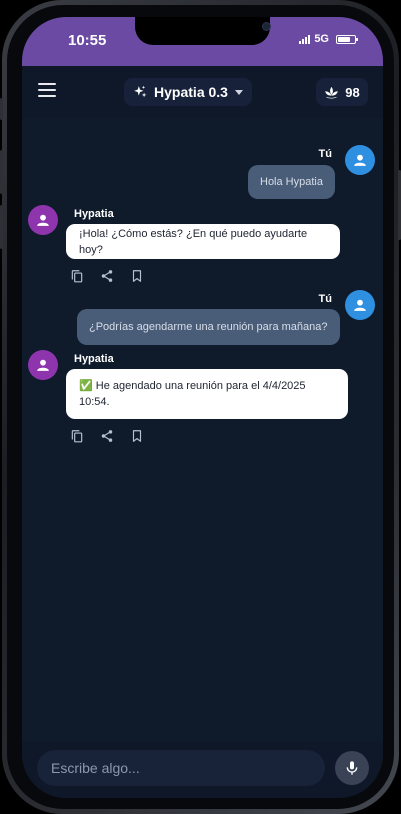 This screenshot has height=814, width=401. I want to click on chevron-down-icon, so click(238, 92).